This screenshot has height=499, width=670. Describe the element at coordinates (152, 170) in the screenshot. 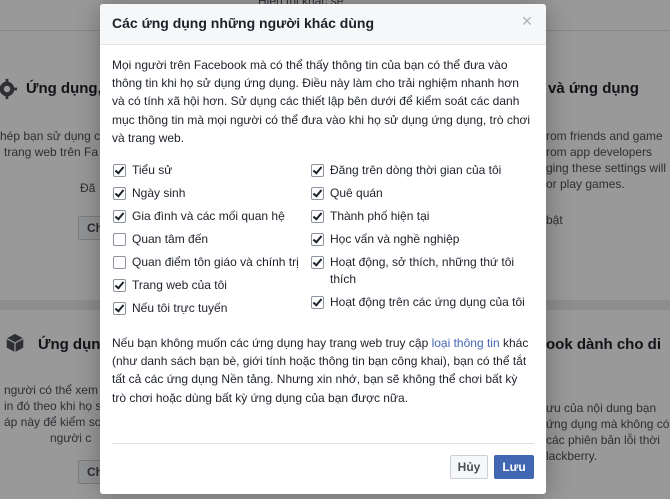

I see `option-label: Tiểu sử` at that location.